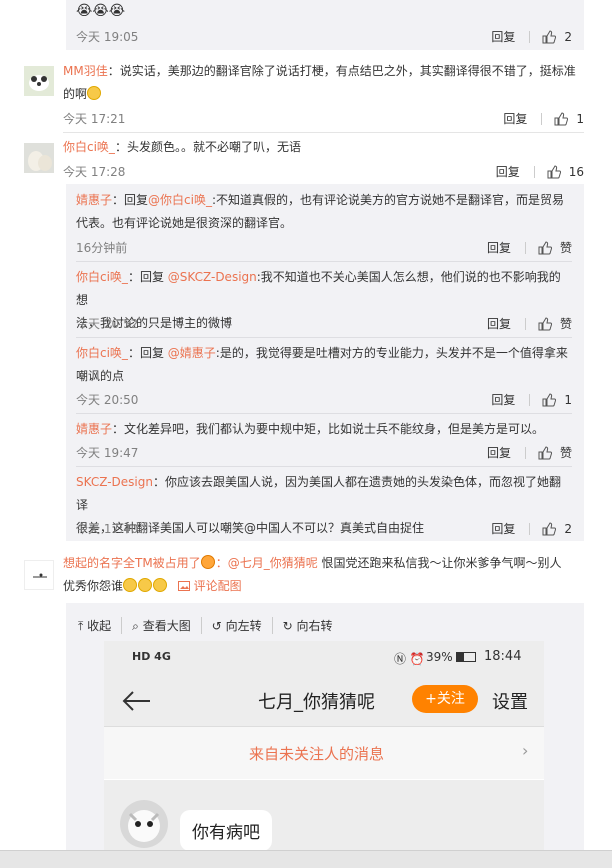 Image resolution: width=612 pixels, height=868 pixels. I want to click on image-toolbar: ⤒ 收起 ⌕ 查看大图 ↺ 向左转 ↻ 向右转, so click(210, 625).